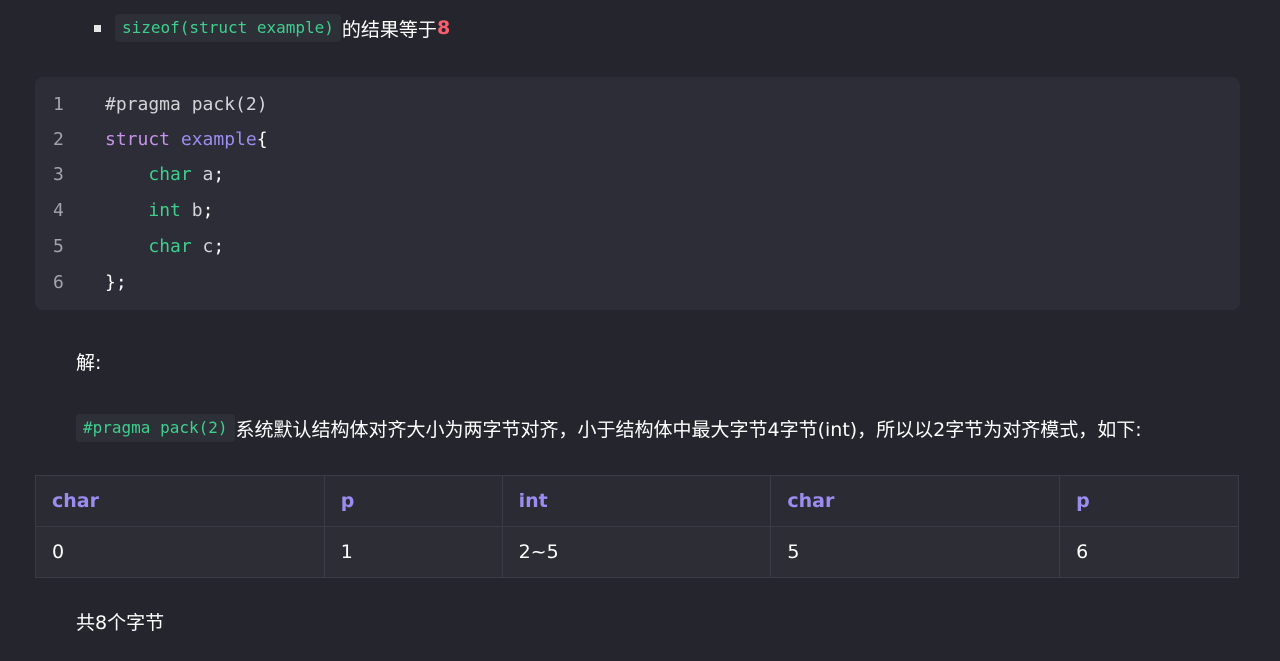 This screenshot has height=661, width=1280. I want to click on code-line: 6 };, so click(81, 282).